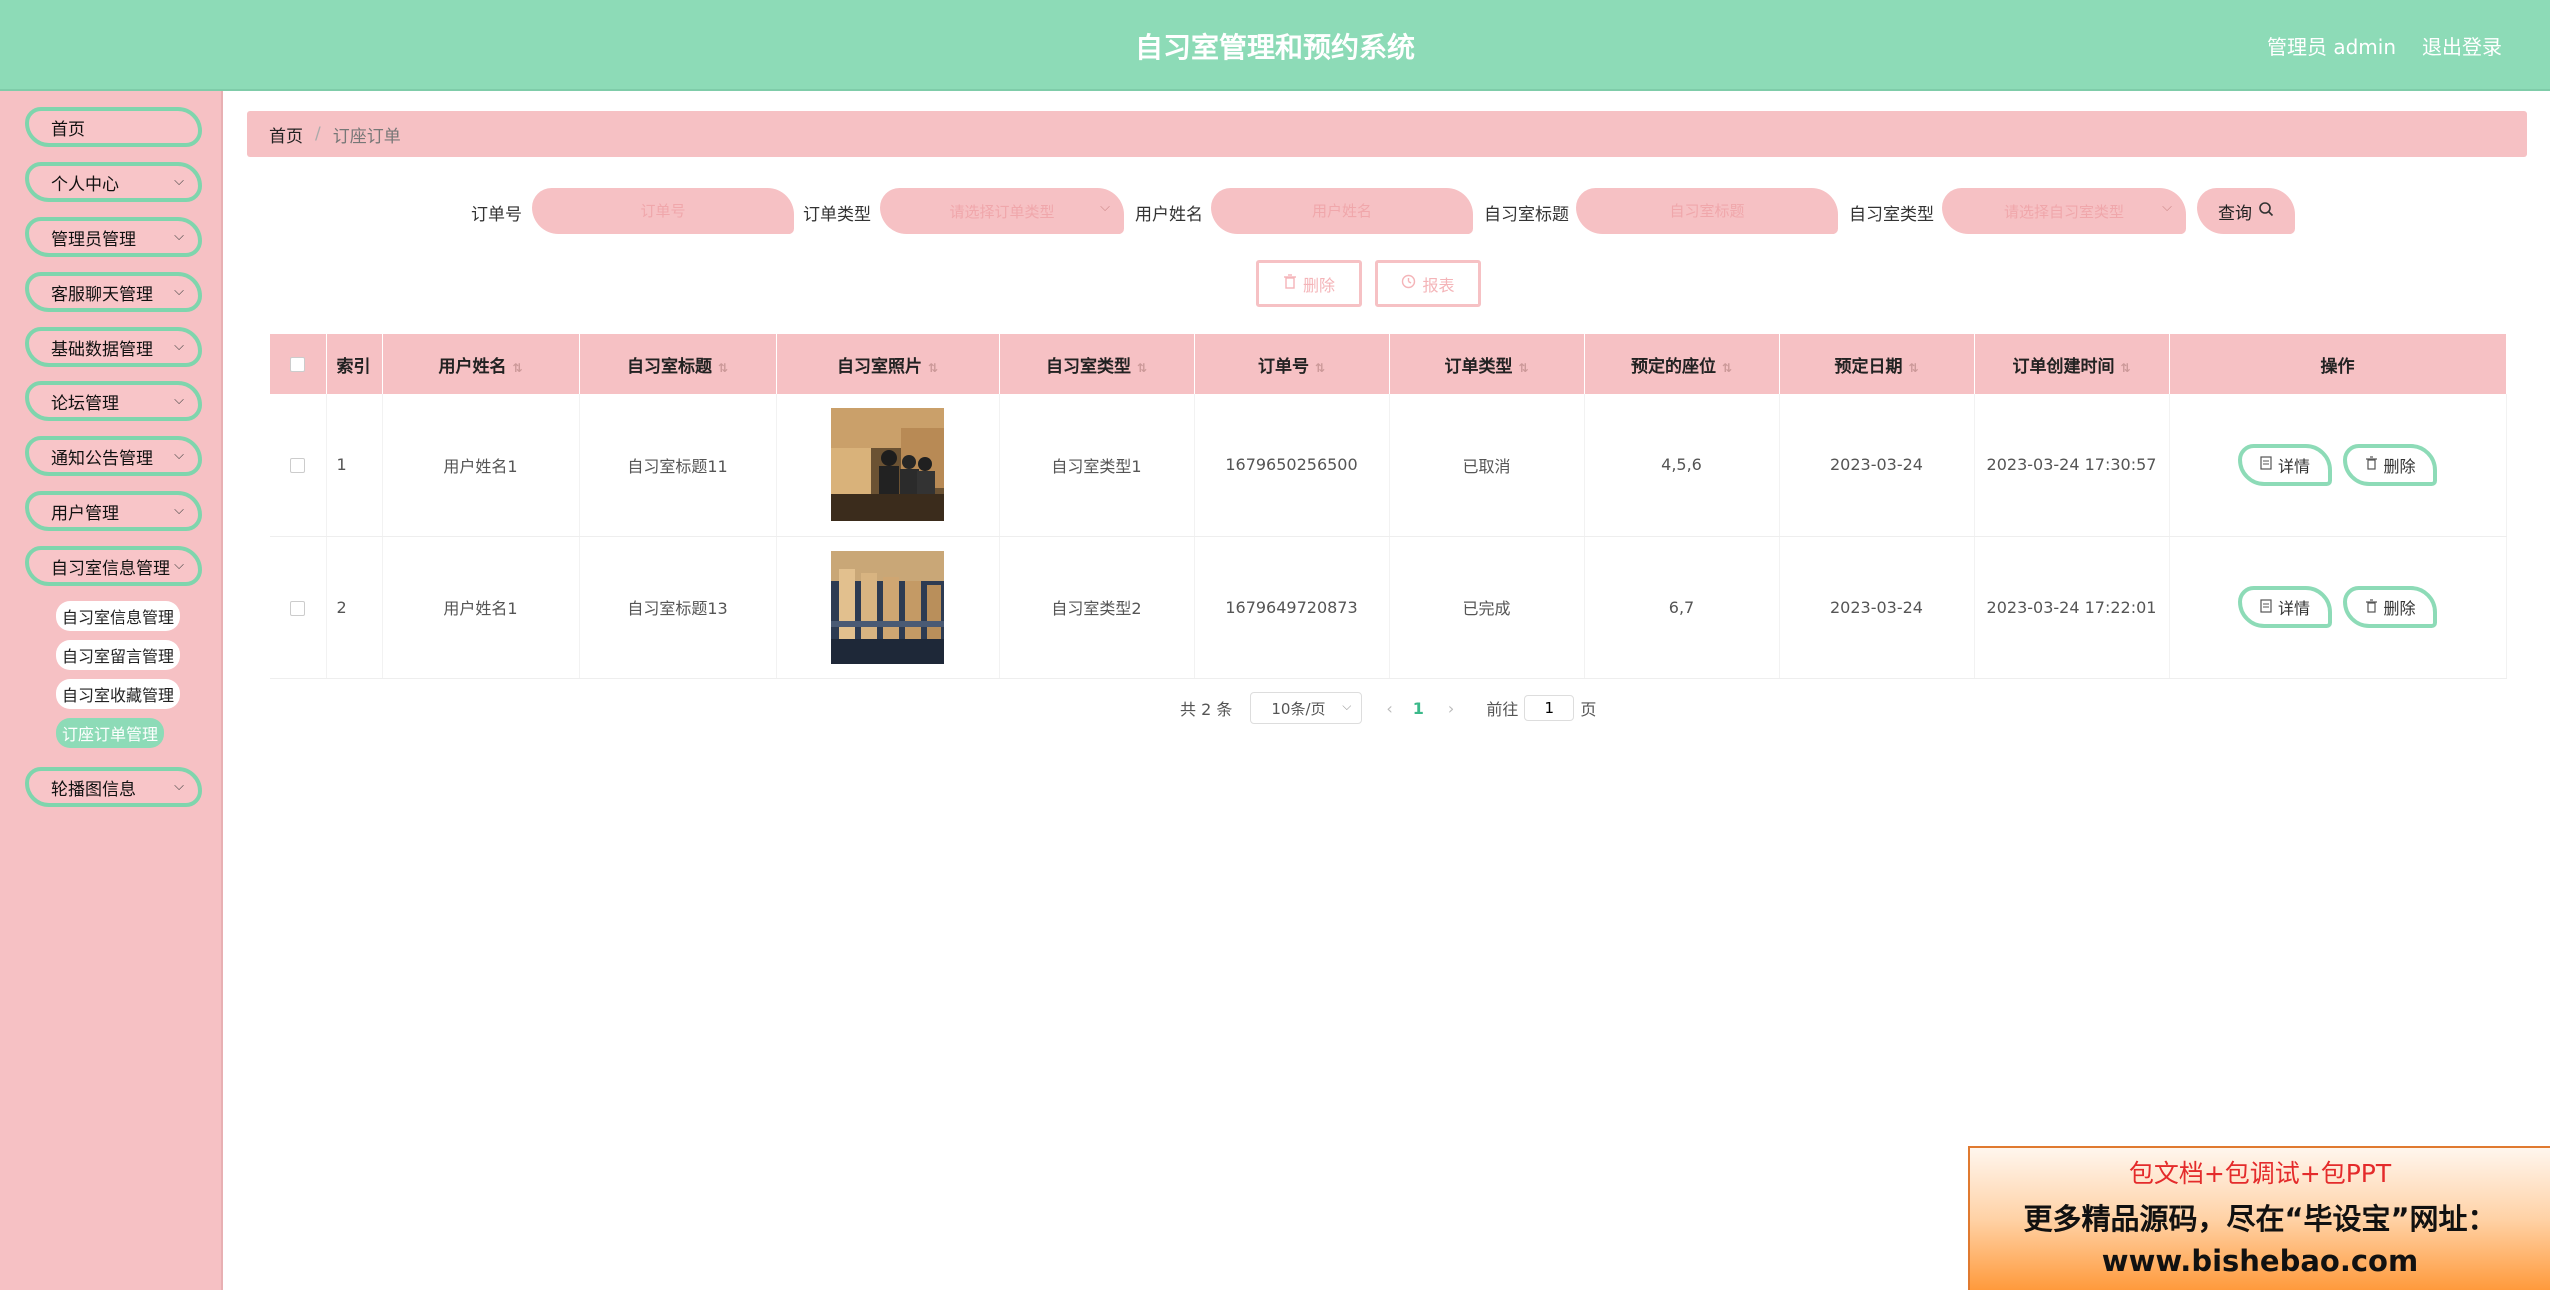 Image resolution: width=2550 pixels, height=1290 pixels. Describe the element at coordinates (1451, 708) in the screenshot. I see `next-page-icon: ›` at that location.